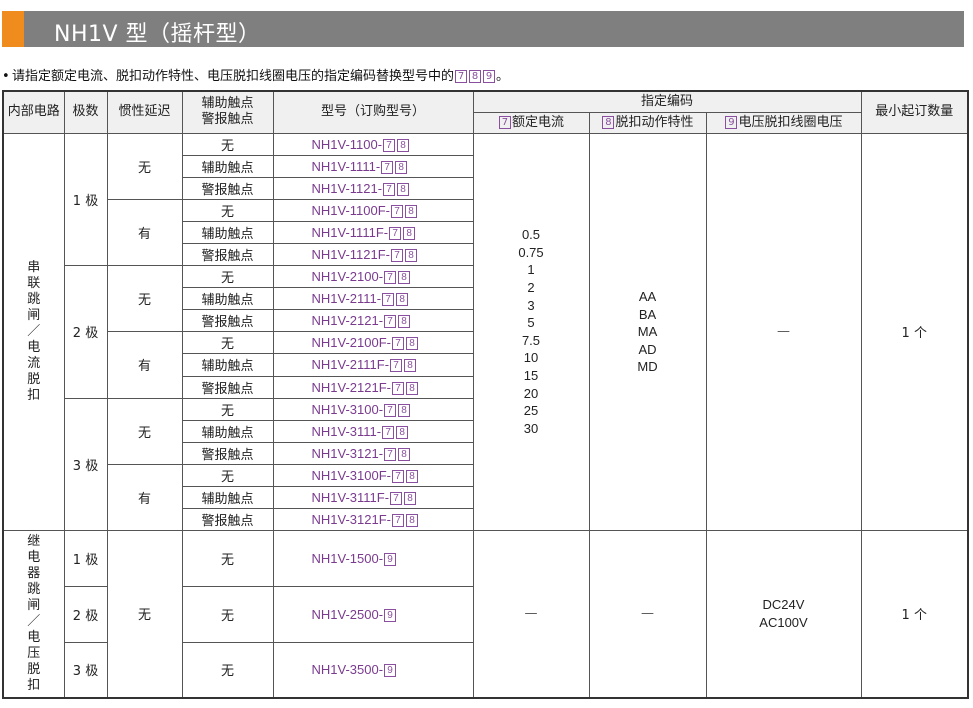 The height and width of the screenshot is (708, 973). Describe the element at coordinates (347, 277) in the screenshot. I see `model-number: NH1V-2100-` at that location.